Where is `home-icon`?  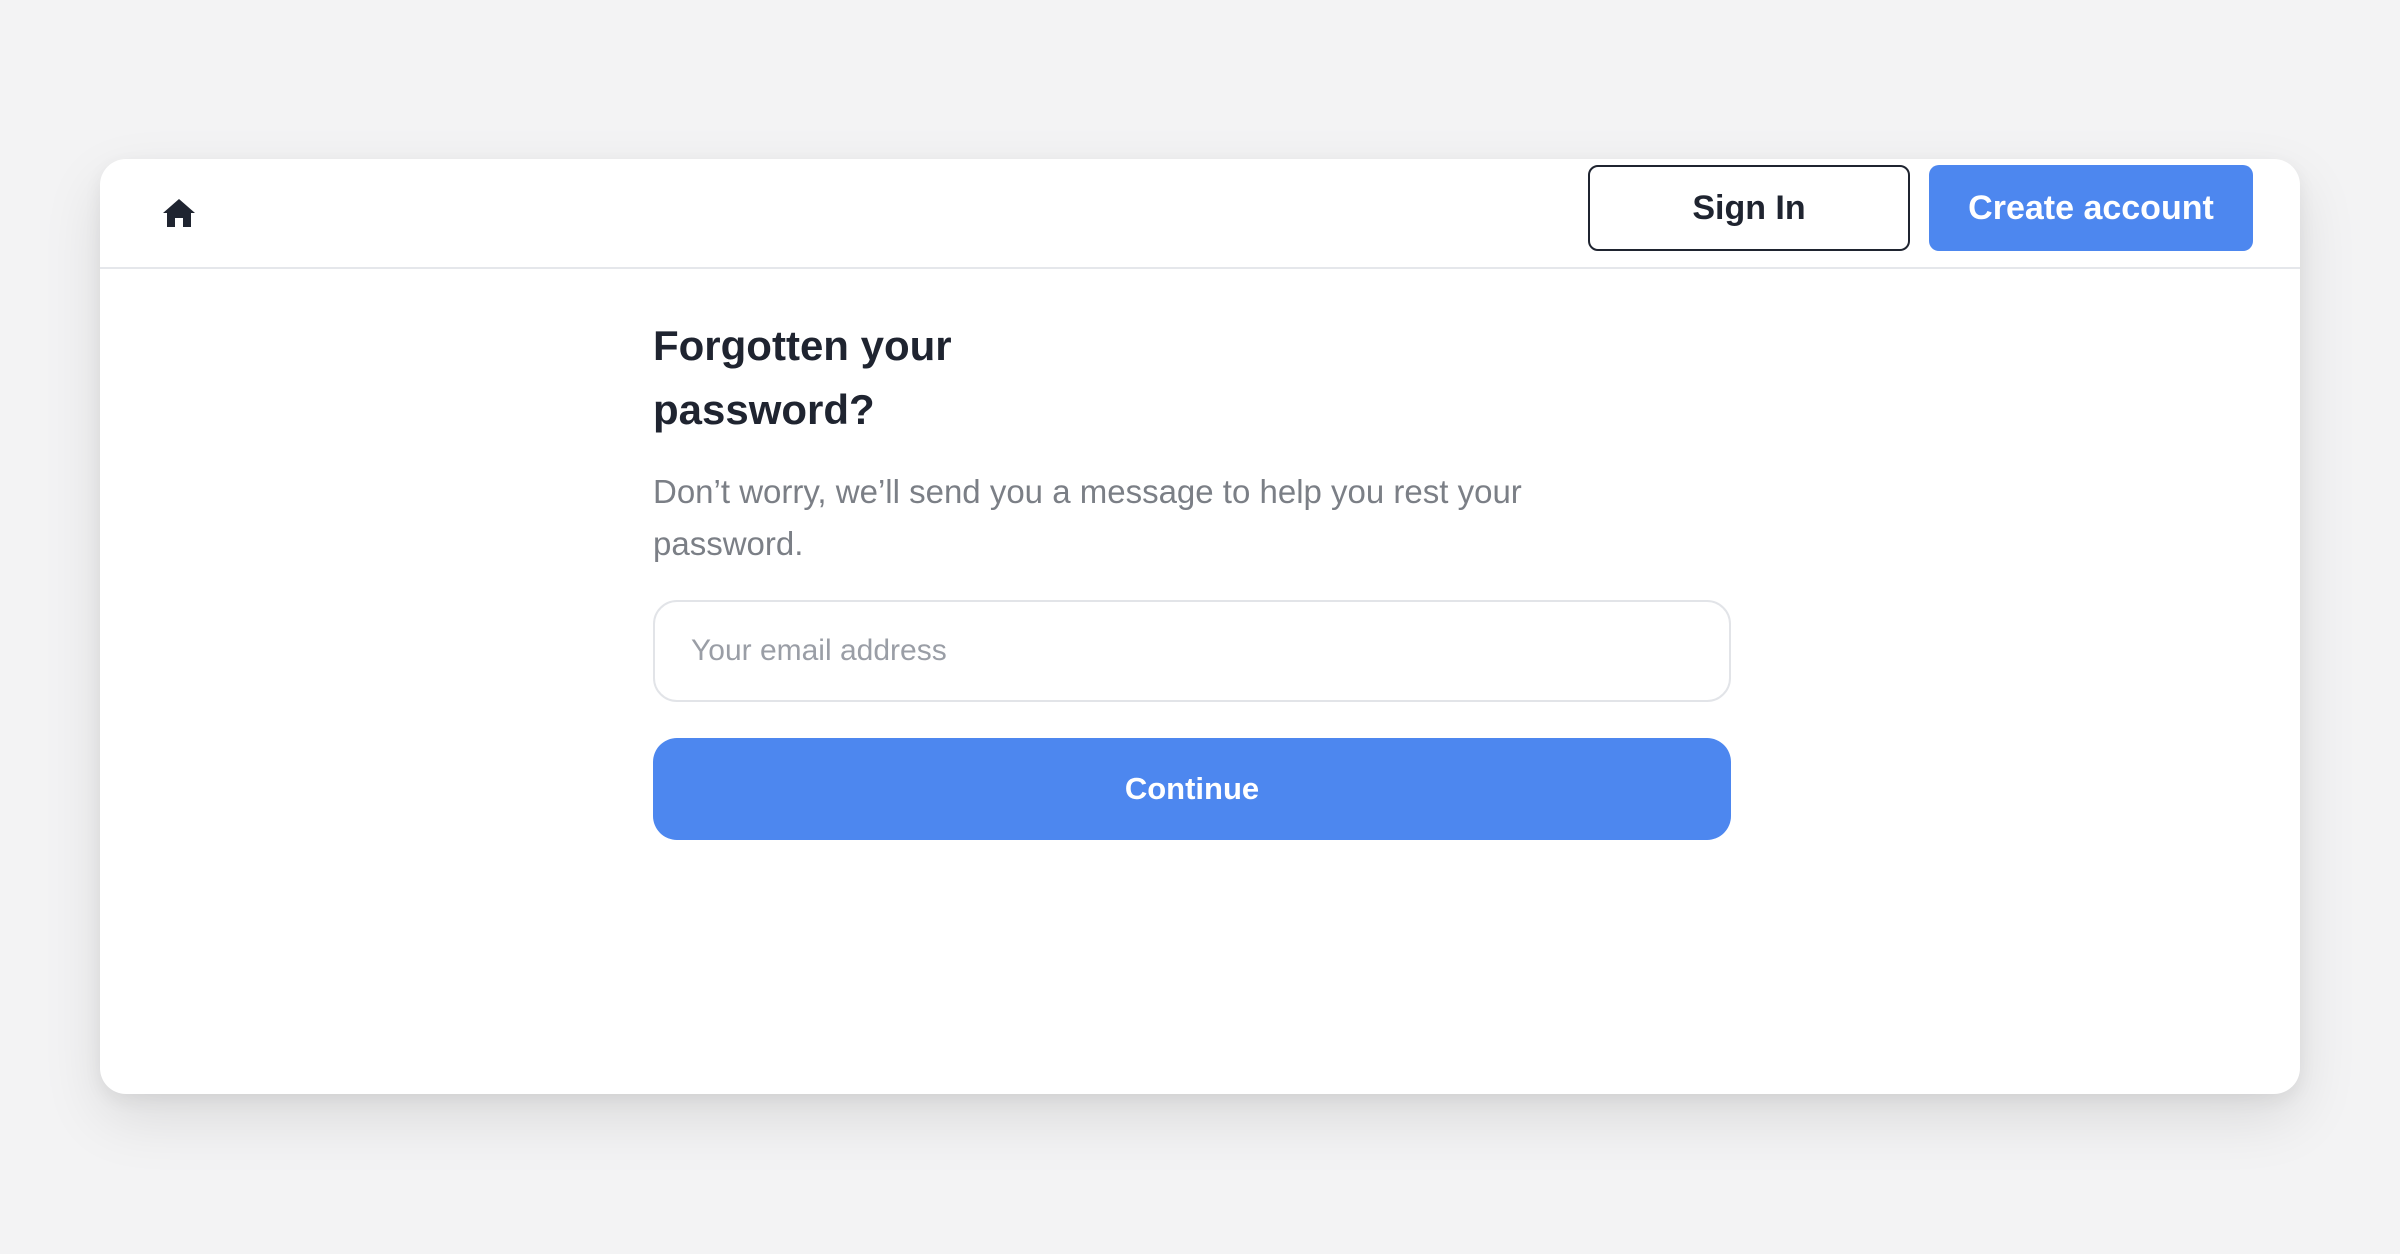 home-icon is located at coordinates (179, 213).